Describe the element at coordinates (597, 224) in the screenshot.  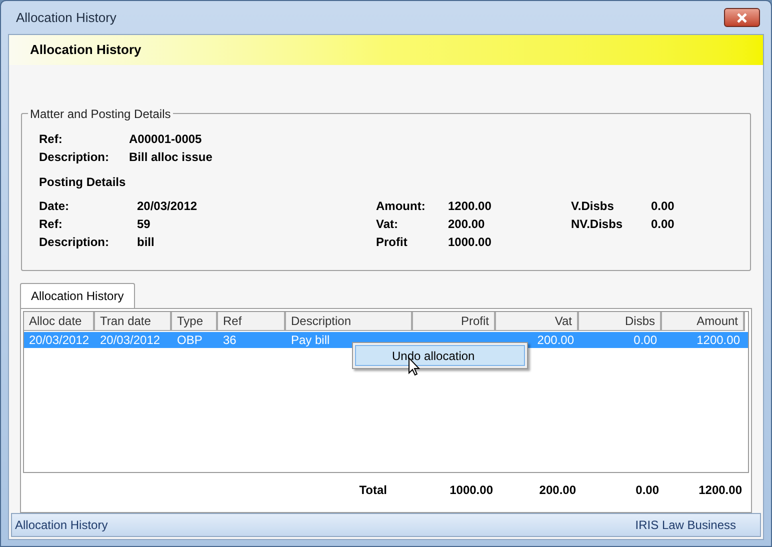
I see `field-label: NV.Disbs` at that location.